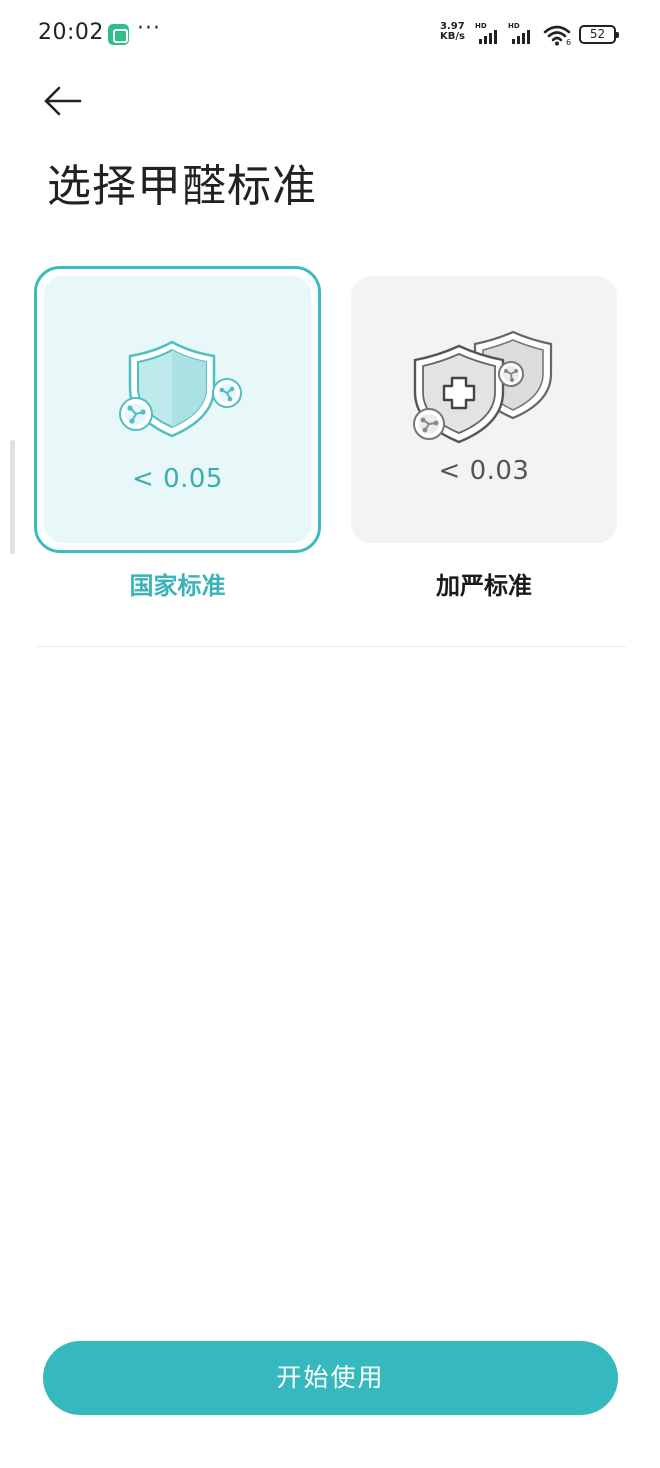 This screenshot has width=660, height=1468. Describe the element at coordinates (483, 387) in the screenshot. I see `double-shield-plus-icon` at that location.